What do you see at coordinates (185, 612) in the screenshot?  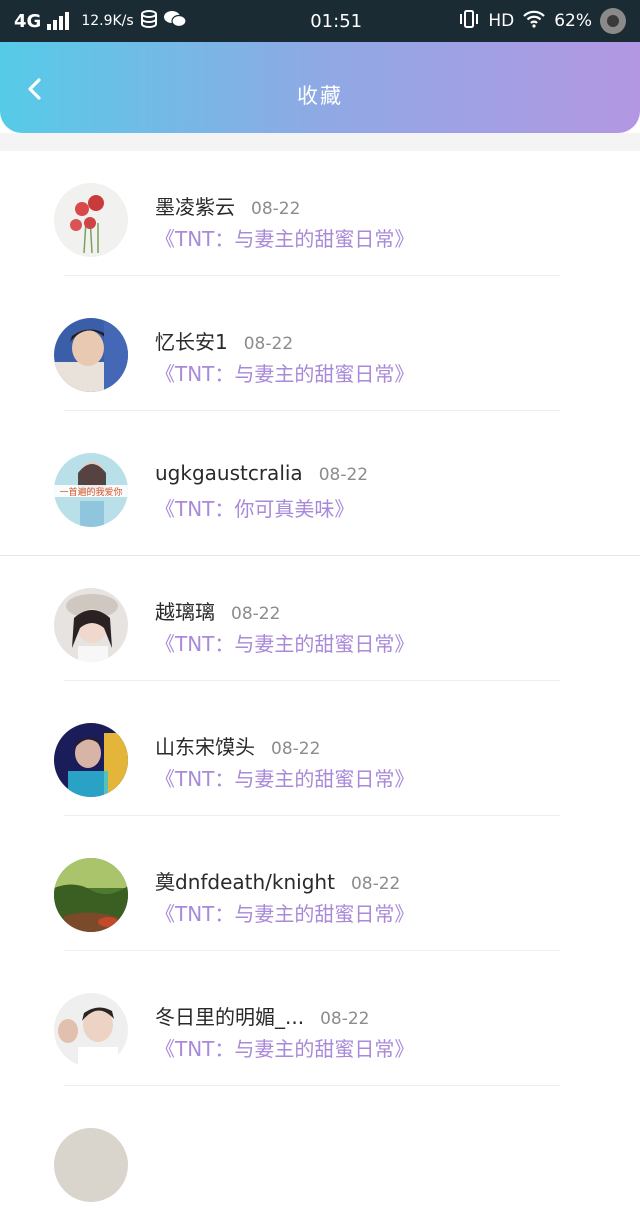 I see `username: 越璃璃` at bounding box center [185, 612].